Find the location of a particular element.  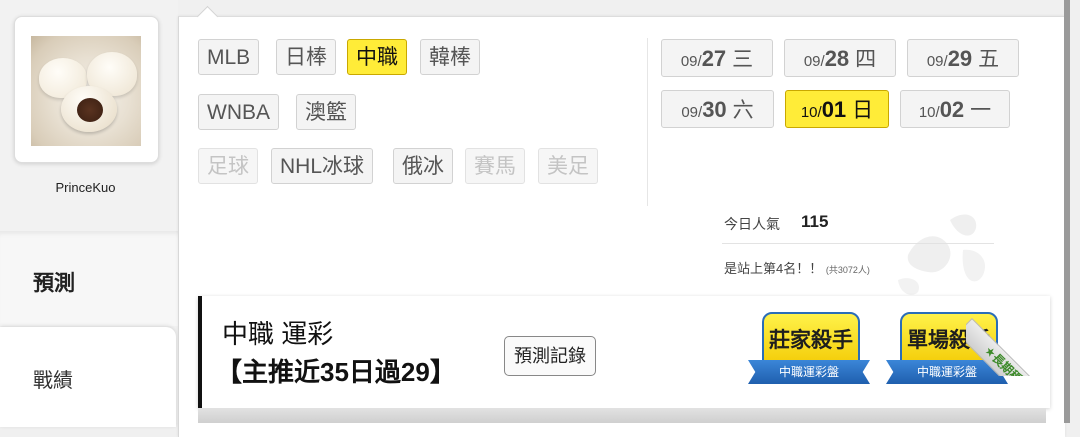

sport-tag-wnba: WNBA is located at coordinates (238, 112).